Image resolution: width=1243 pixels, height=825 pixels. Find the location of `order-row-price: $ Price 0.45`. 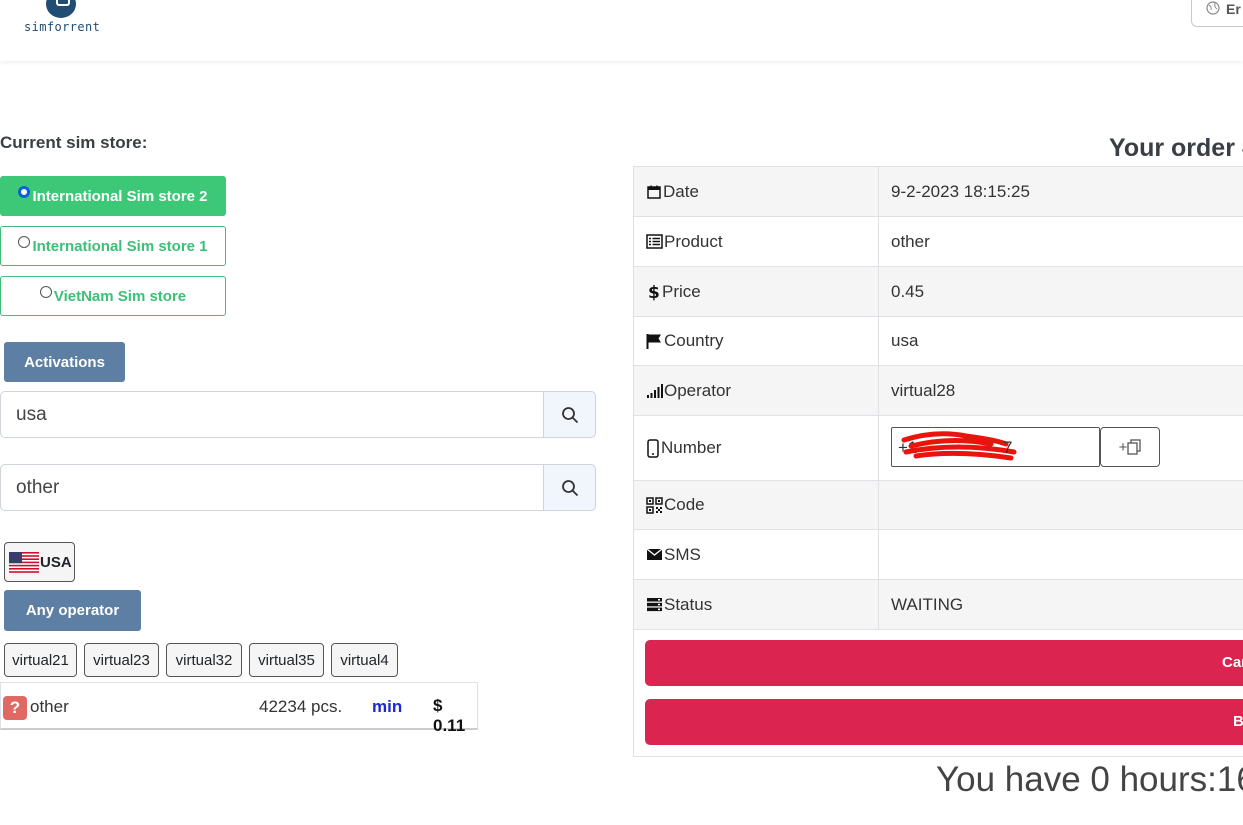

order-row-price: $ Price 0.45 is located at coordinates (938, 292).